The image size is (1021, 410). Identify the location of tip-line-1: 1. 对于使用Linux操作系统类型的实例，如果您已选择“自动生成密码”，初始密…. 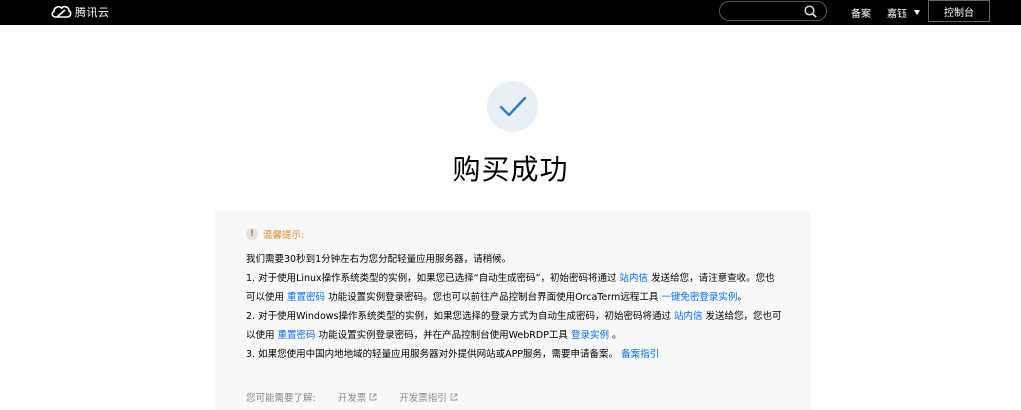
(516, 278).